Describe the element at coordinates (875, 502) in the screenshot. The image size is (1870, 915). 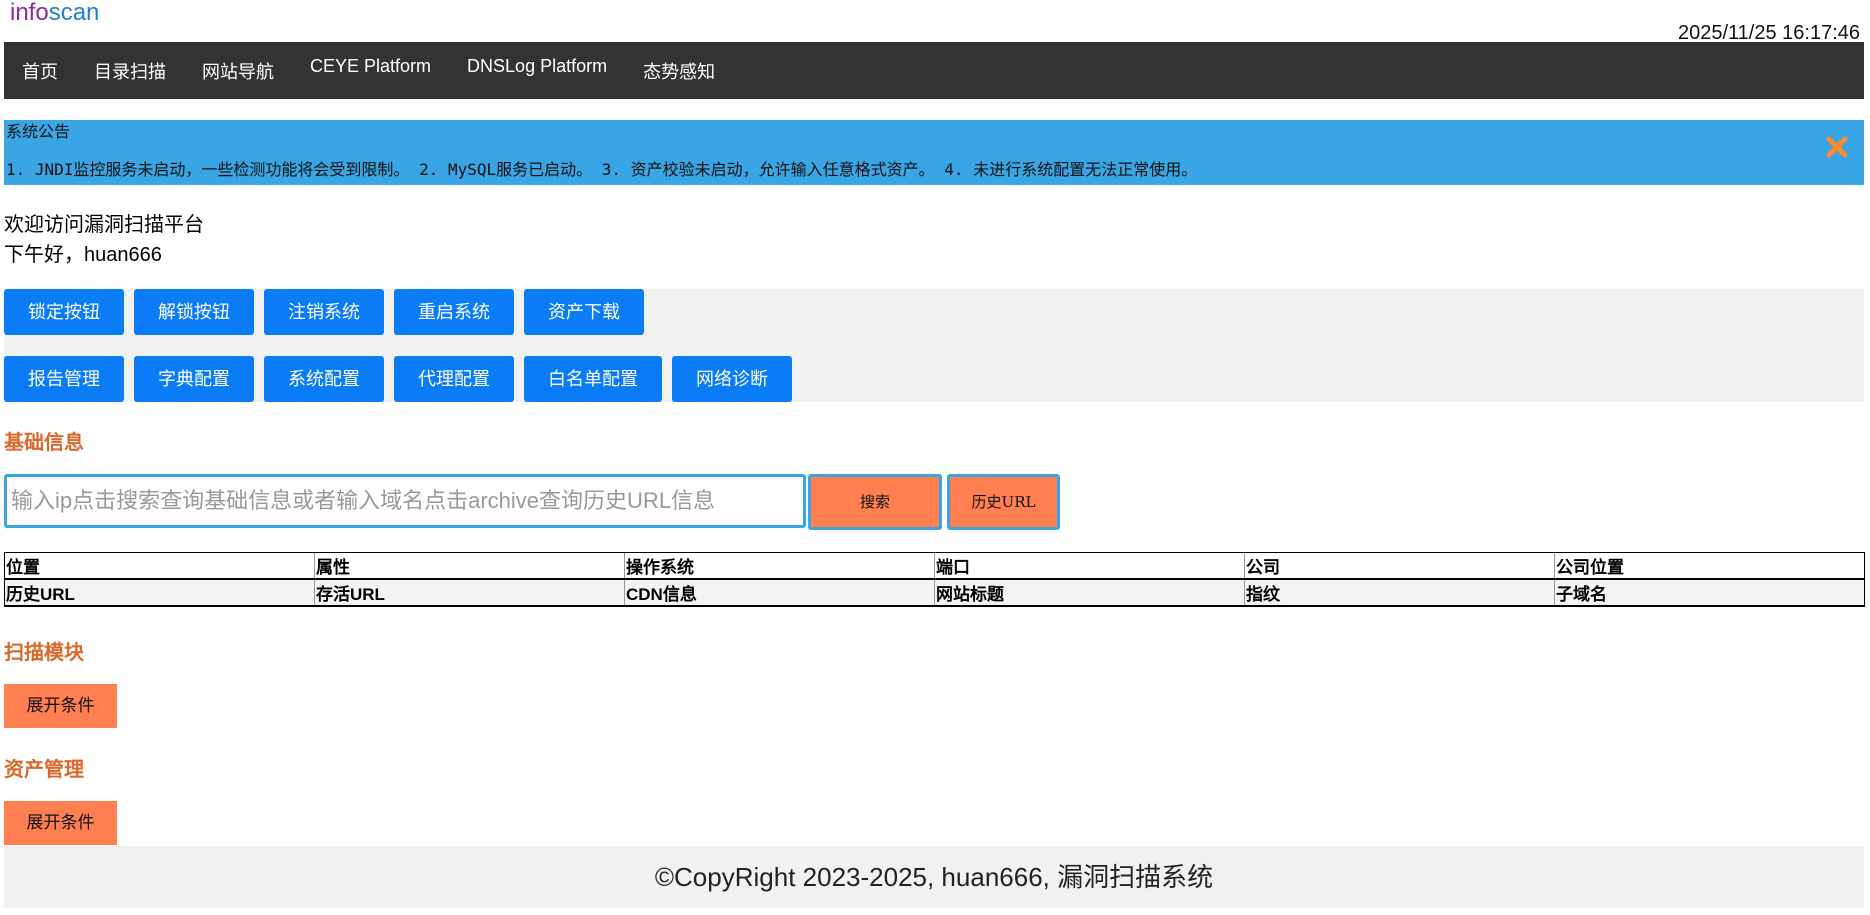
I see `search-button: 搜索` at that location.